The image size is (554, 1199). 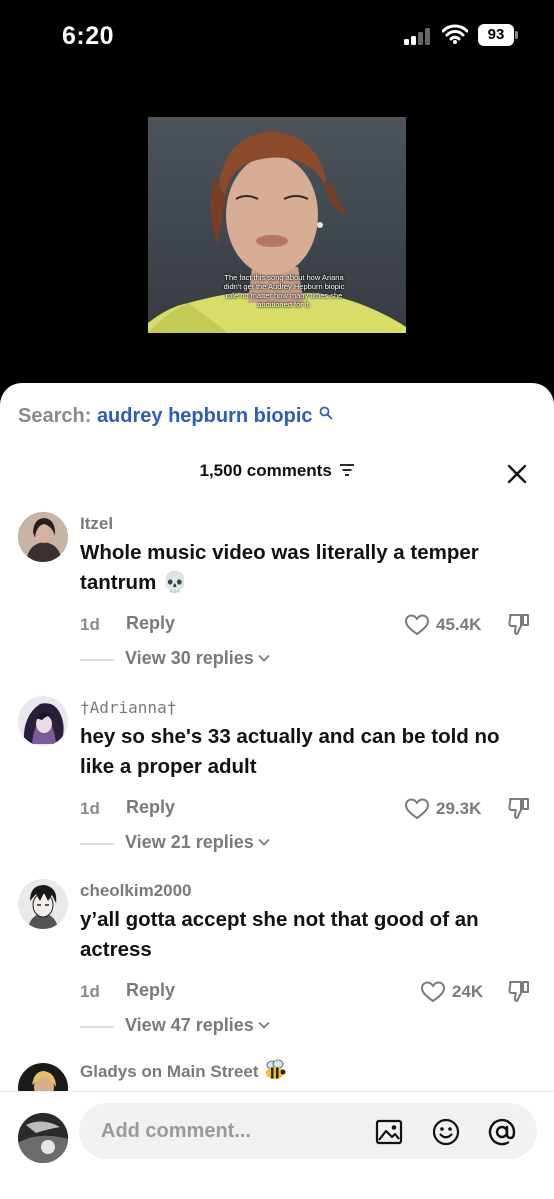 I want to click on status-time: 6:20, so click(x=88, y=36).